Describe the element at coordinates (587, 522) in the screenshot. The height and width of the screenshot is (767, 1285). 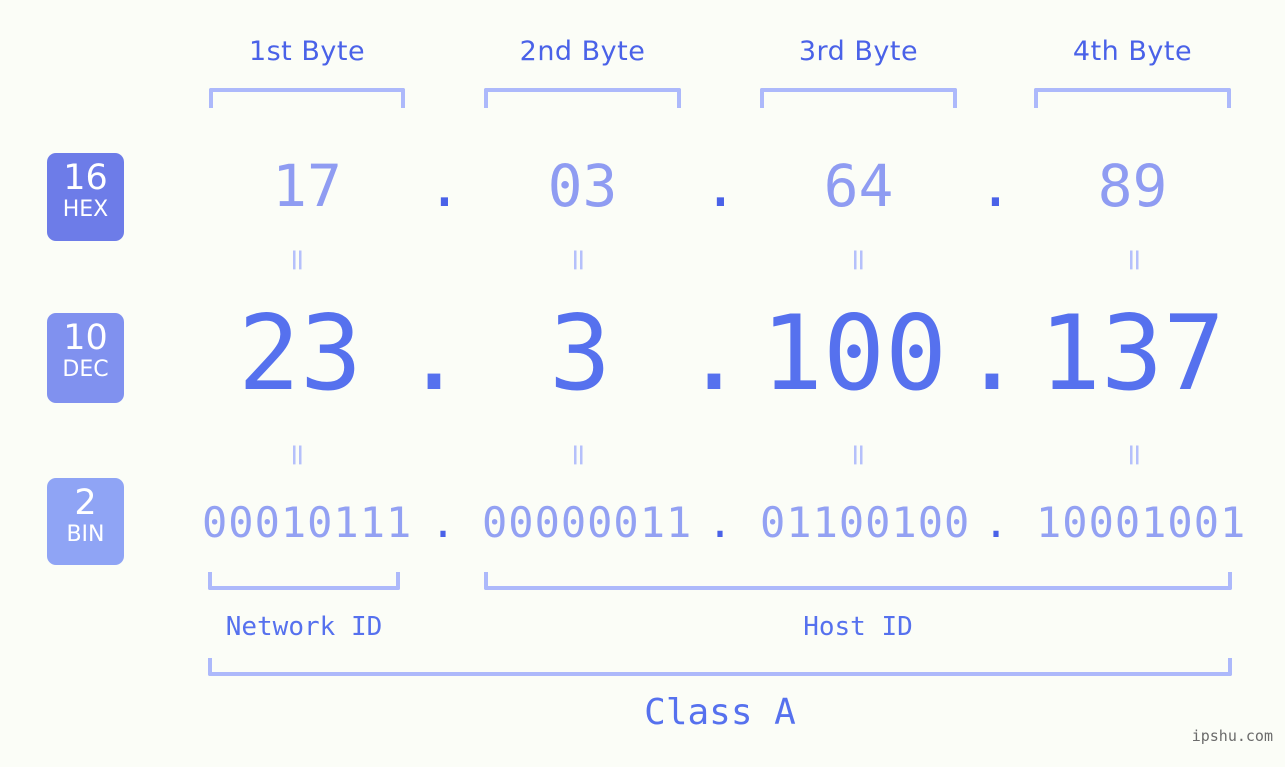
I see `bin-byte-2: 00000011` at that location.